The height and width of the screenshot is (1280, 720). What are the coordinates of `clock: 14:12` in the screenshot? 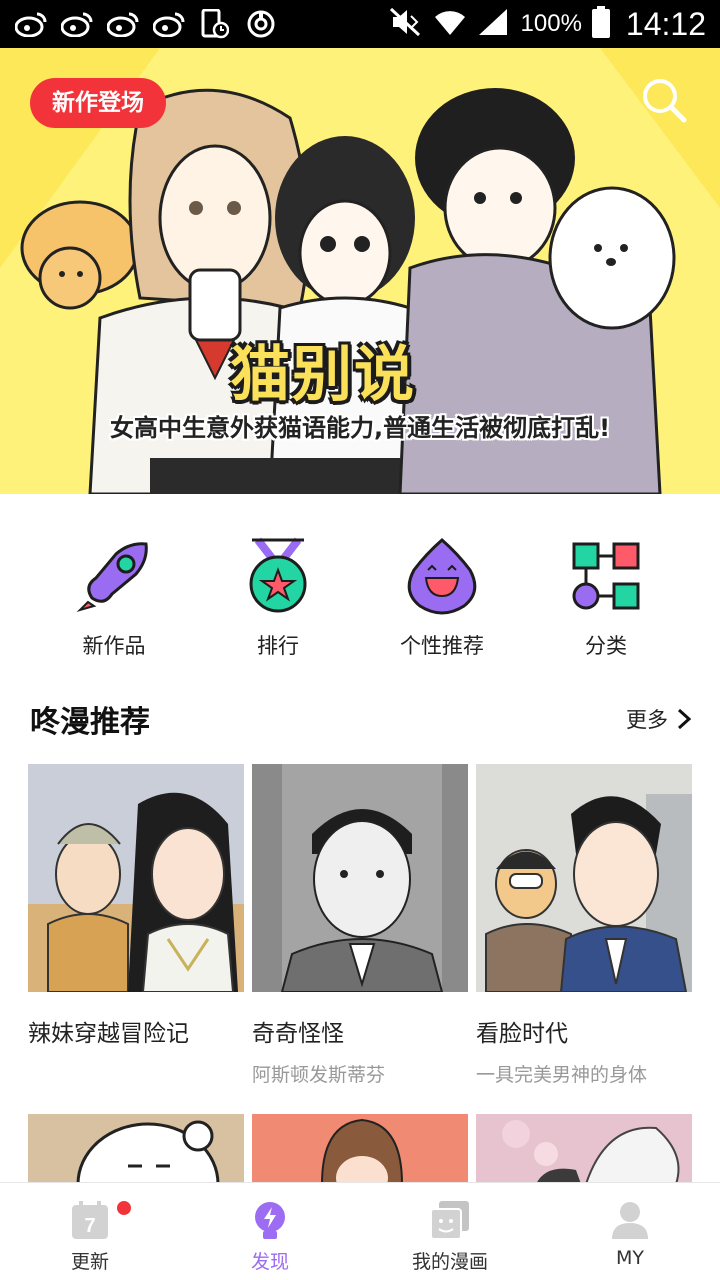 It's located at (665, 23).